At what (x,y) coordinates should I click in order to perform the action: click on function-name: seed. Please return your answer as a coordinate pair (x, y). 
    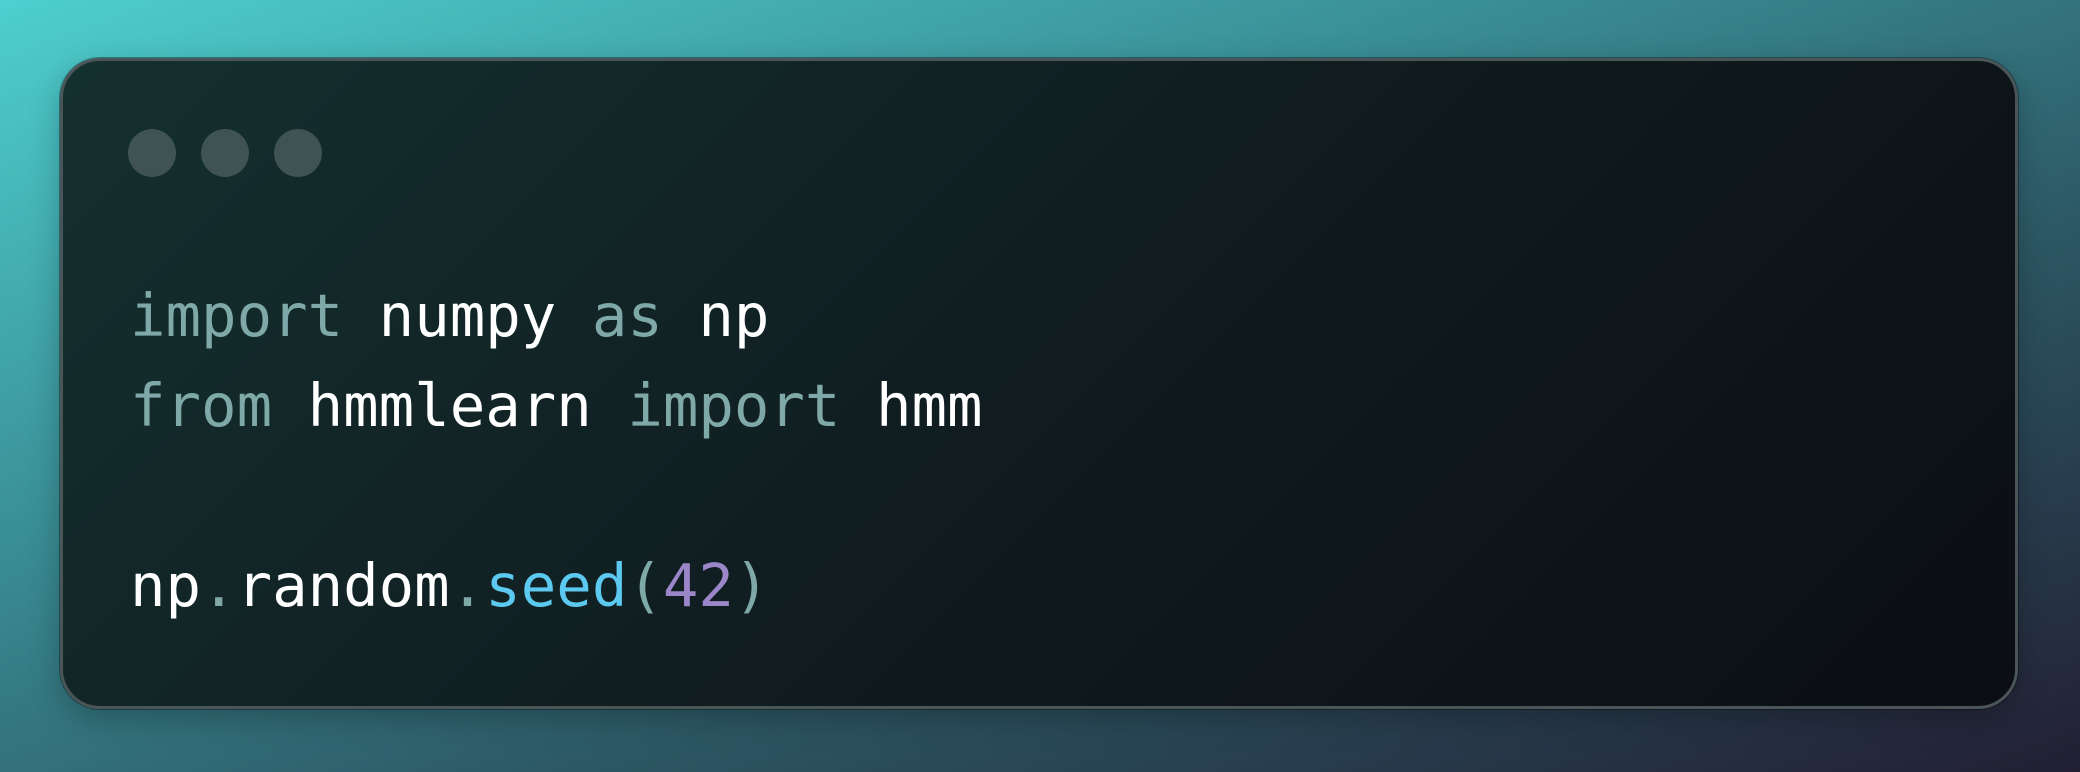
    Looking at the image, I should click on (556, 585).